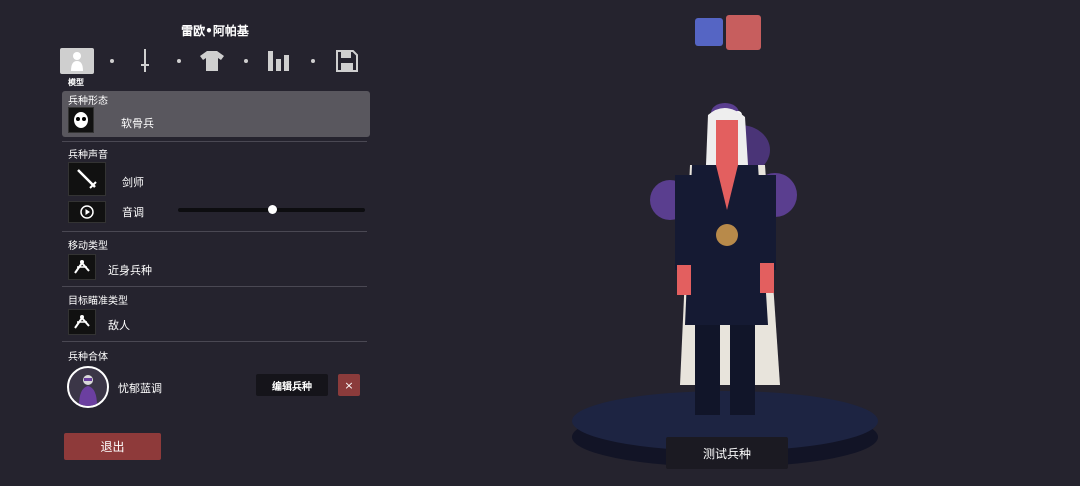 This screenshot has height=486, width=1080. Describe the element at coordinates (119, 325) in the screenshot. I see `targeting-value: 敌人` at that location.